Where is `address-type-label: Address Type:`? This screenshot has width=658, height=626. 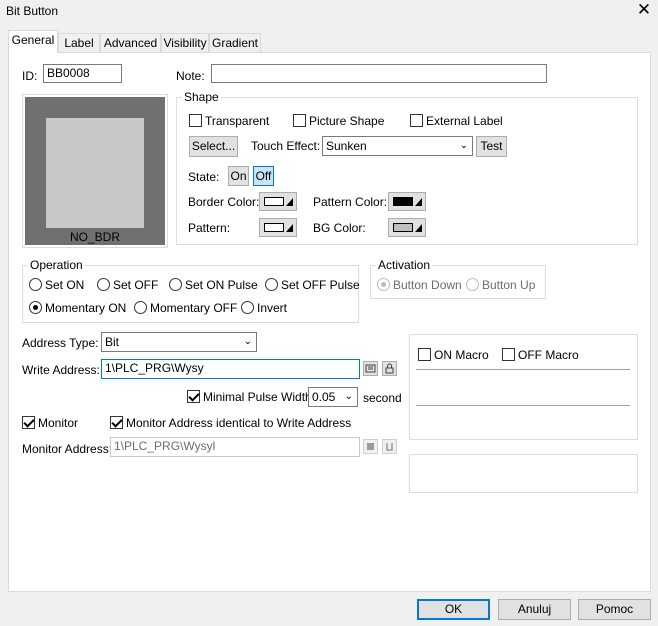
address-type-label: Address Type: is located at coordinates (60, 343).